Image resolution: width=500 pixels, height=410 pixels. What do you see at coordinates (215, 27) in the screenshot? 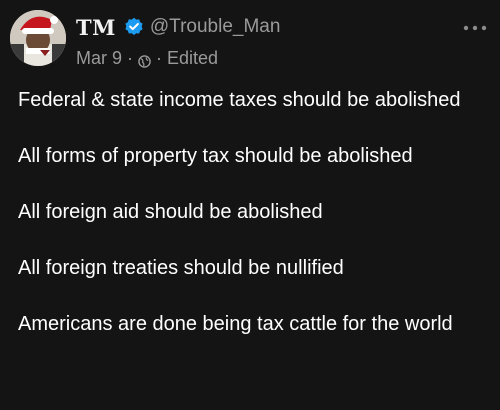
I see `handle: @Trouble_Man` at bounding box center [215, 27].